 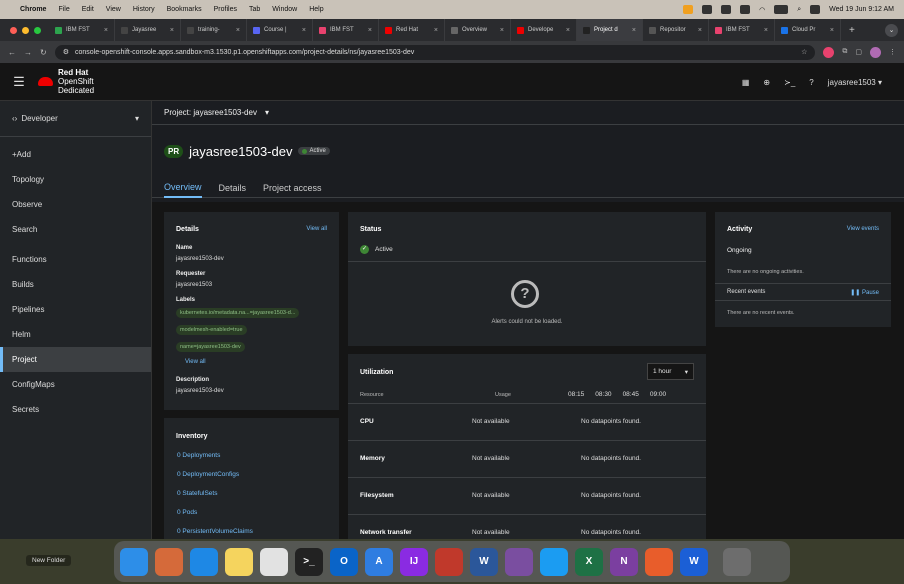 I want to click on inventory-deployments-link: 0 Deployments, so click(x=198, y=455).